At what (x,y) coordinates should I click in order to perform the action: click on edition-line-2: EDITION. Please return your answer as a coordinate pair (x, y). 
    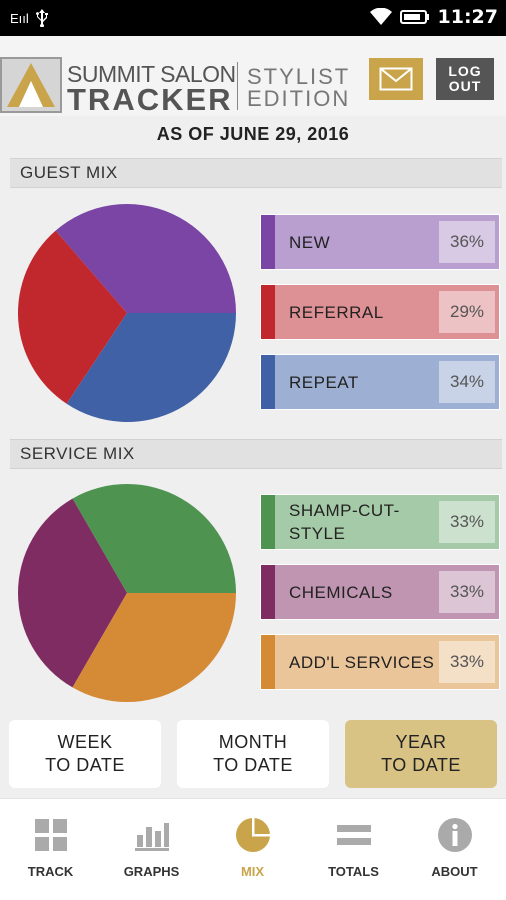
    Looking at the image, I should click on (299, 98).